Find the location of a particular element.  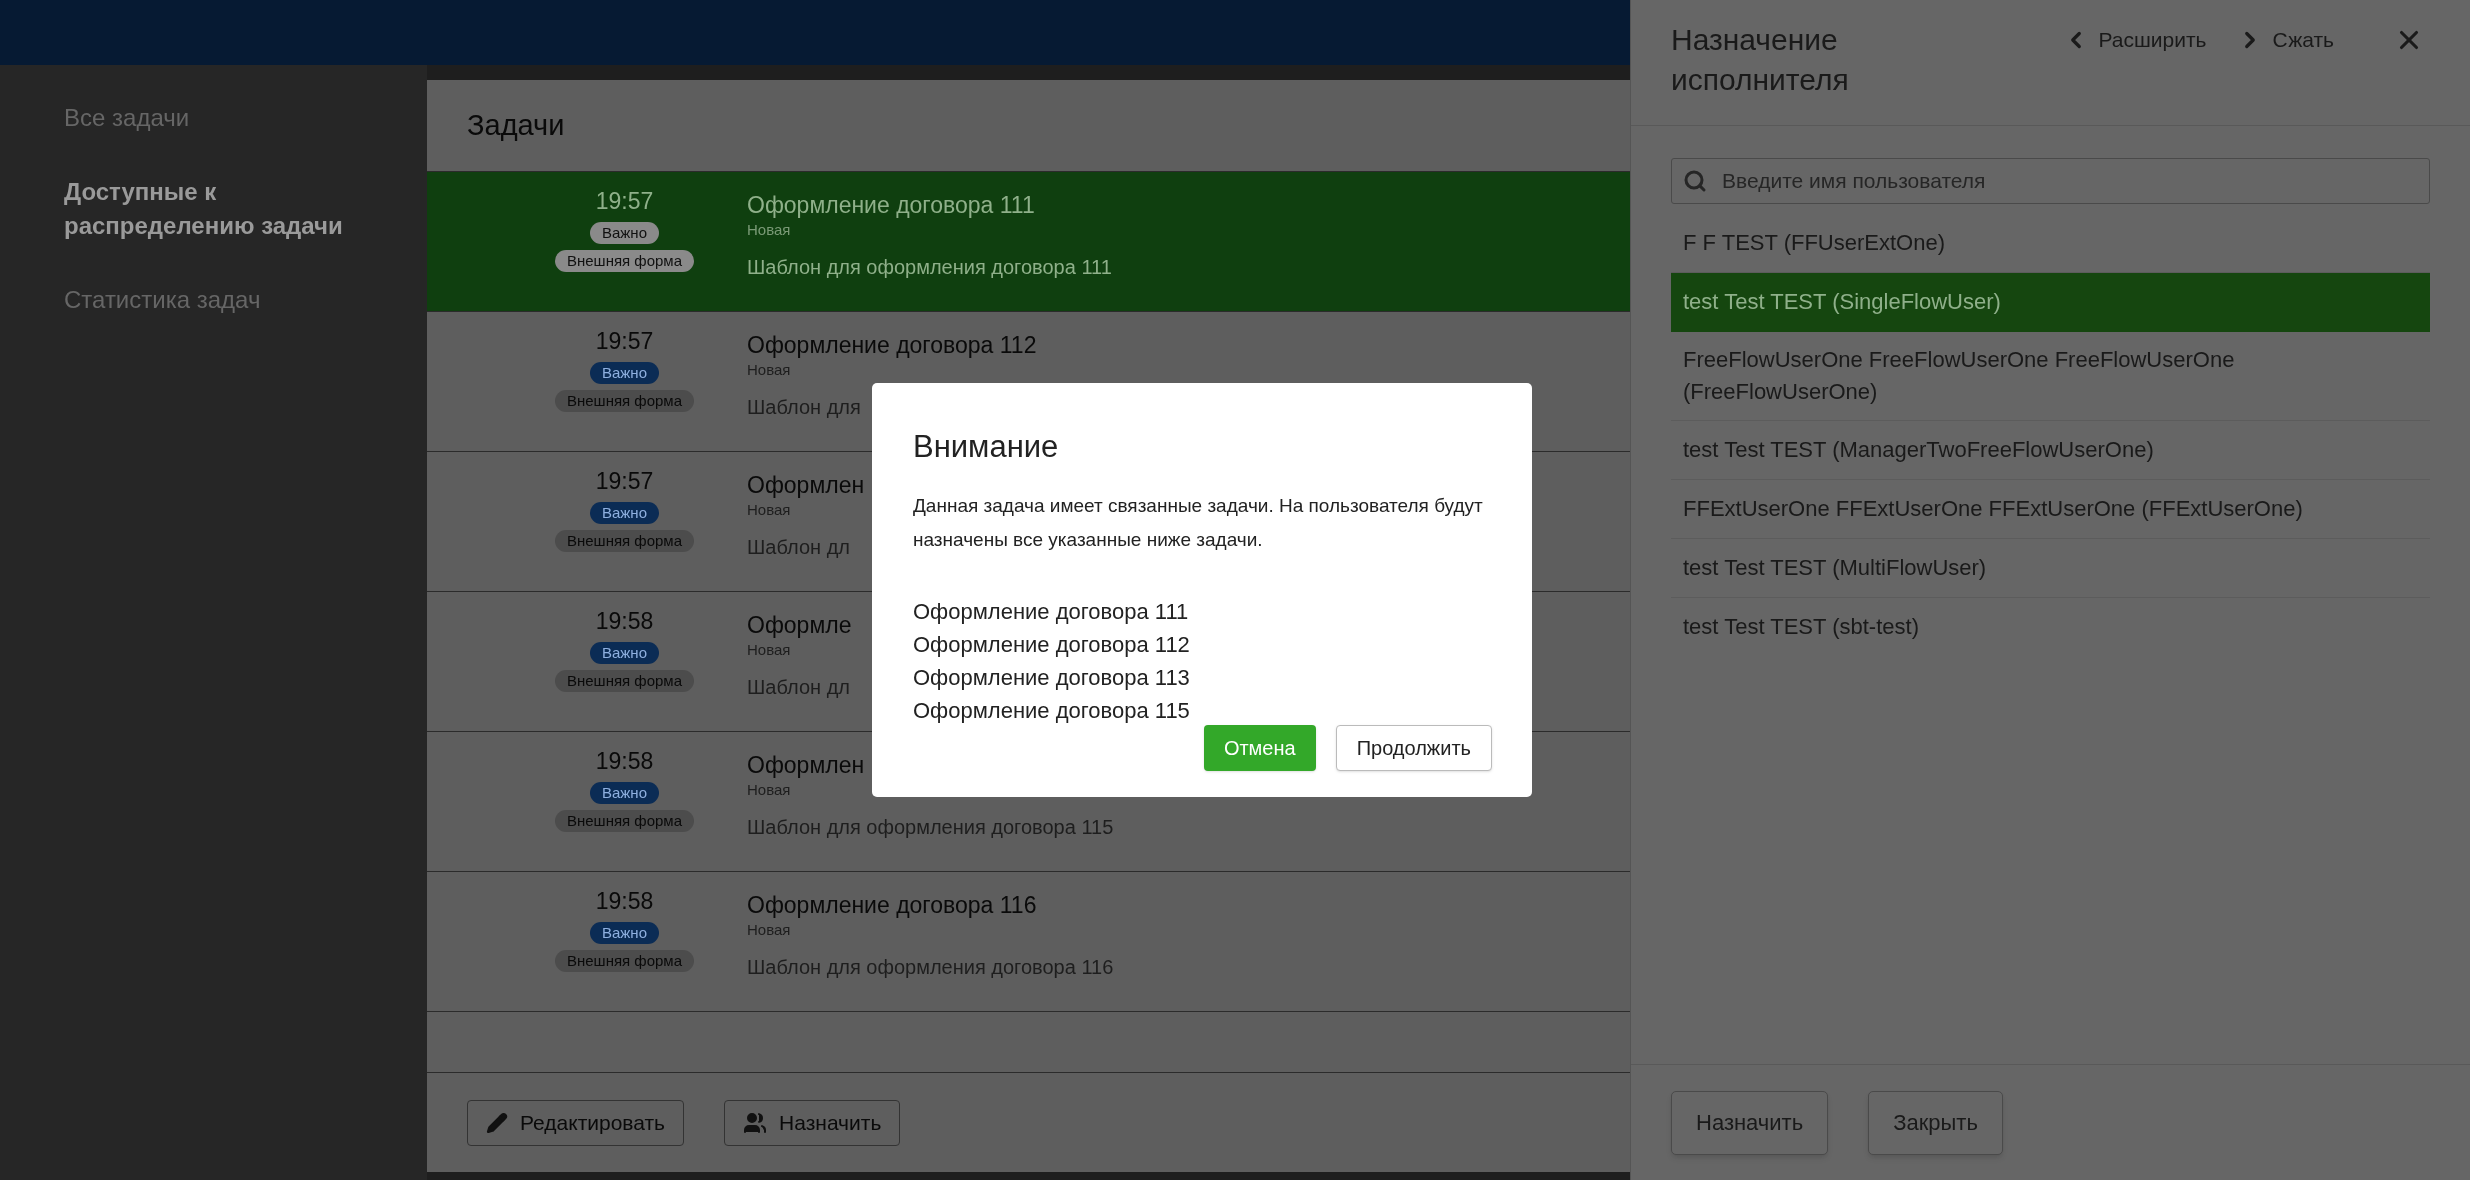

linked-task: Оформление договора 112 is located at coordinates (1052, 645).